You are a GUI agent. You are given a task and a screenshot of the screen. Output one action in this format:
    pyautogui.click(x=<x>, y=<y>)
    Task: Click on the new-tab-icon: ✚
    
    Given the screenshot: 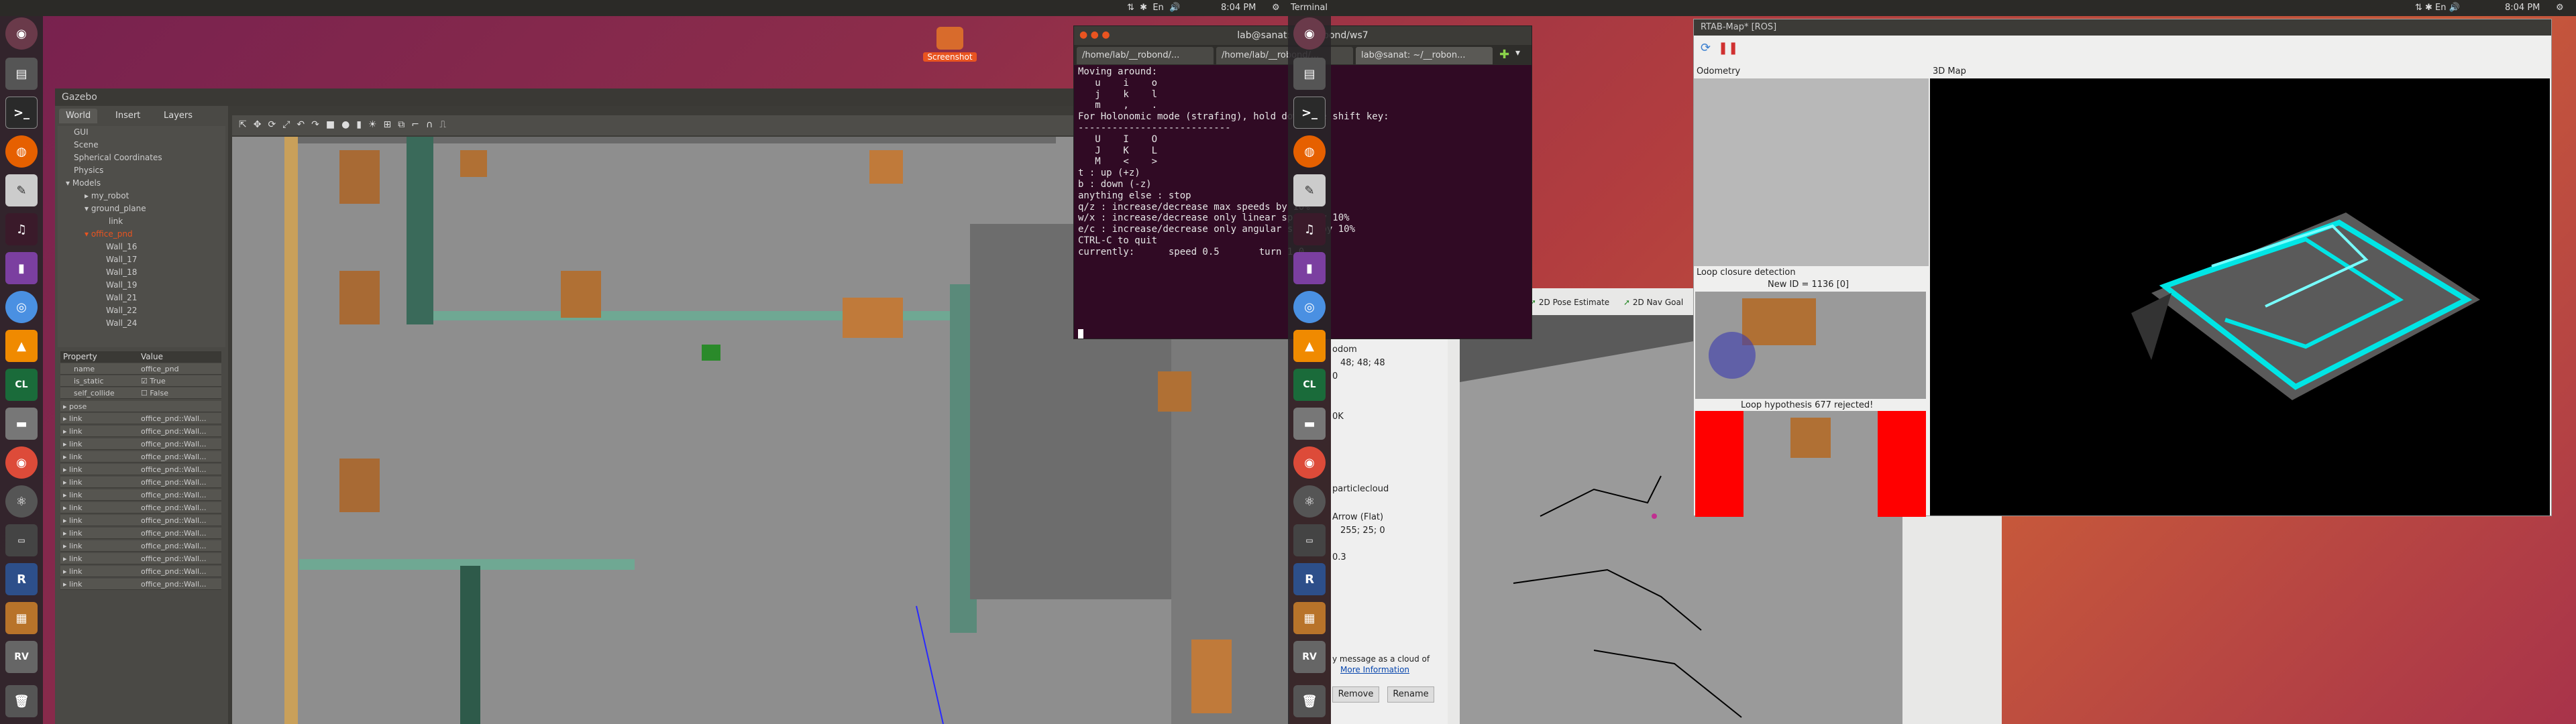 What is the action you would take?
    pyautogui.click(x=1504, y=55)
    